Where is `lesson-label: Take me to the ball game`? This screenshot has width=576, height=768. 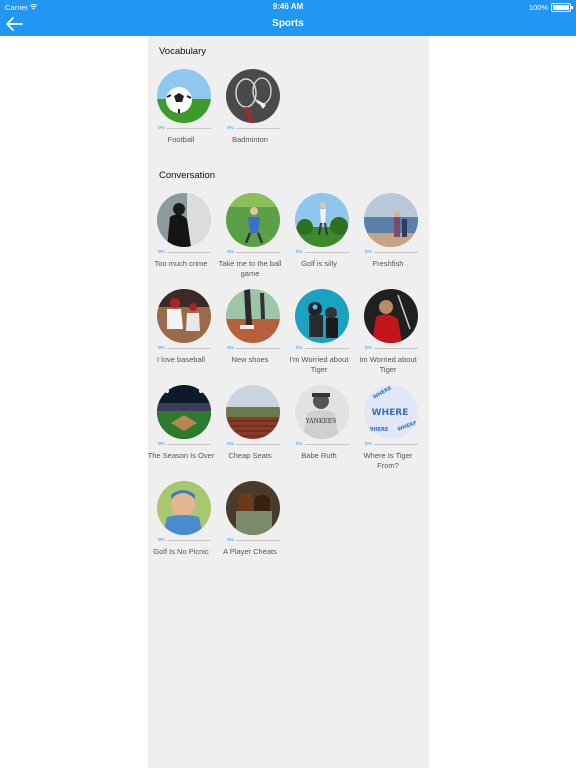
lesson-label: Take me to the ball game is located at coordinates (250, 268).